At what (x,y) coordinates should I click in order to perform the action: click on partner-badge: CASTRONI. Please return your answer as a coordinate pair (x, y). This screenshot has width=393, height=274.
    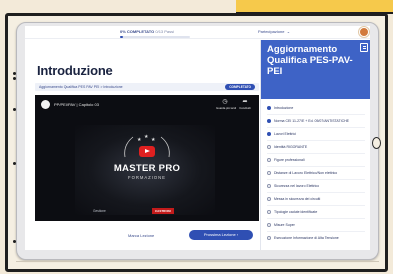
    Looking at the image, I should click on (163, 211).